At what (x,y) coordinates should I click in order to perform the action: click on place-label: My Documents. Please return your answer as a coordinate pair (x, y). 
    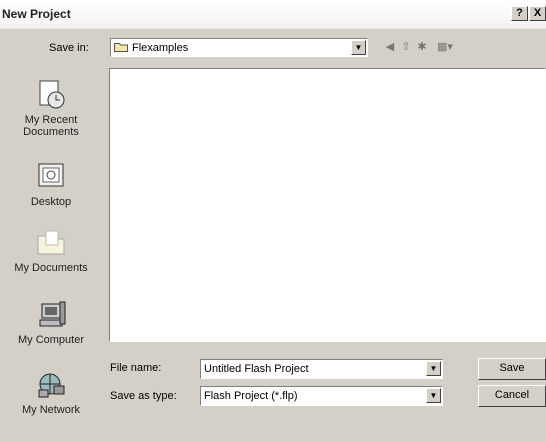
    Looking at the image, I should click on (51, 268).